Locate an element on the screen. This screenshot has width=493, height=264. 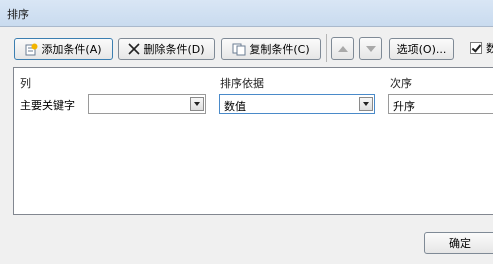
move-up-icon is located at coordinates (342, 48).